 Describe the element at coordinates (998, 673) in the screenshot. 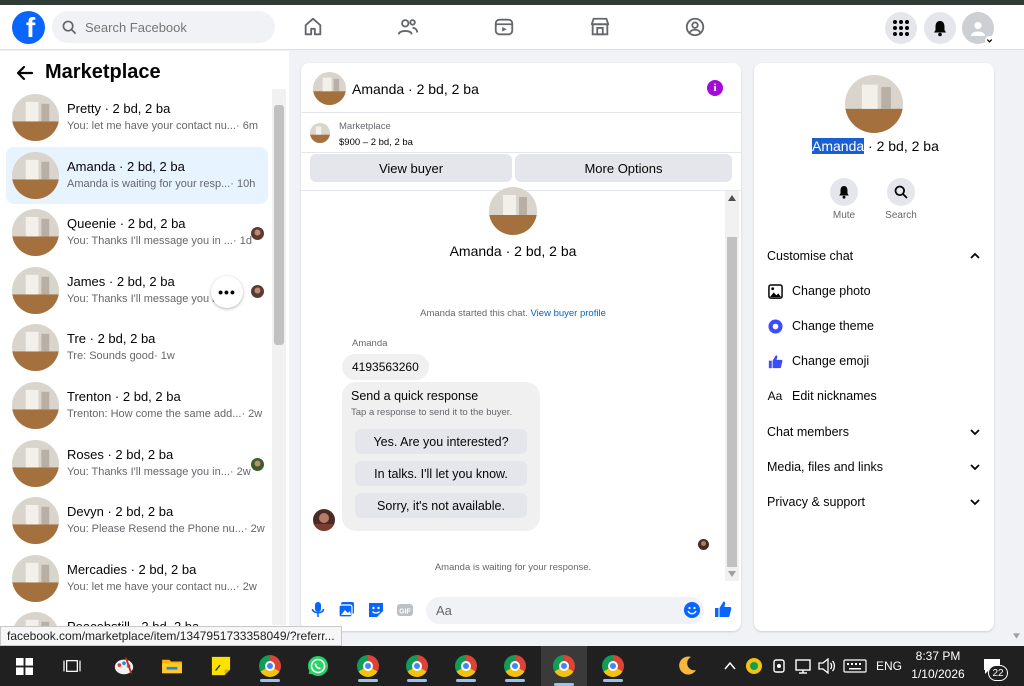

I see `notification-count-badge: 22` at that location.